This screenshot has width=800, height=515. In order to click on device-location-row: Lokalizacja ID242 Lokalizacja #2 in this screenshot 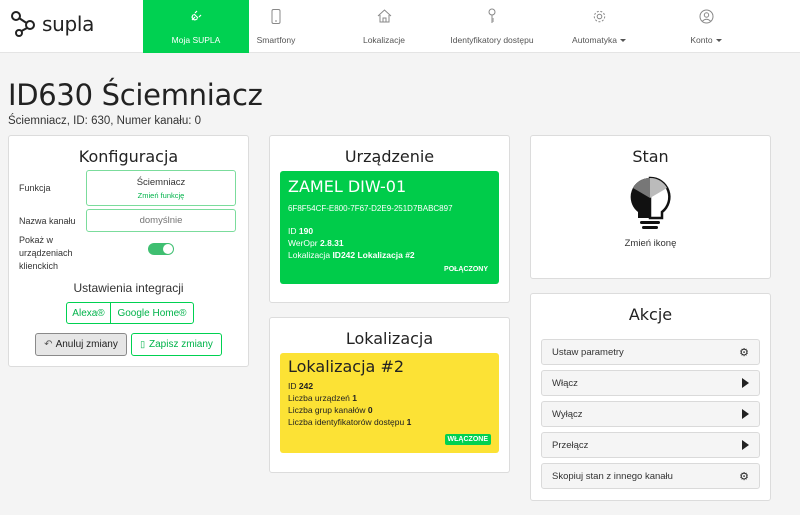, I will do `click(389, 255)`.